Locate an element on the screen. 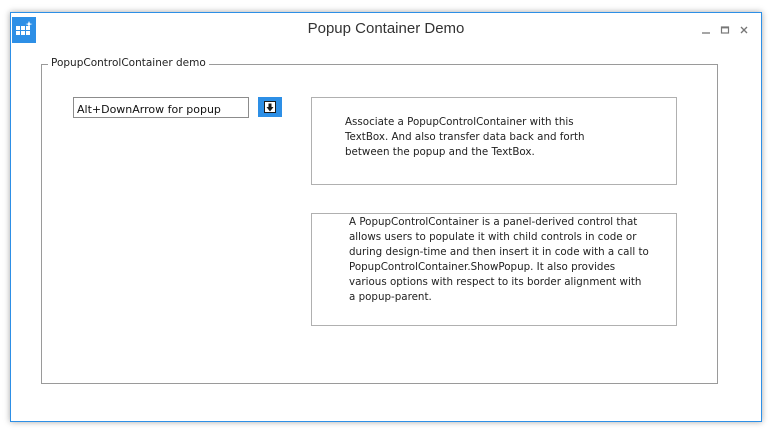 Image resolution: width=783 pixels, height=443 pixels. popup-dropdown-button is located at coordinates (270, 107).